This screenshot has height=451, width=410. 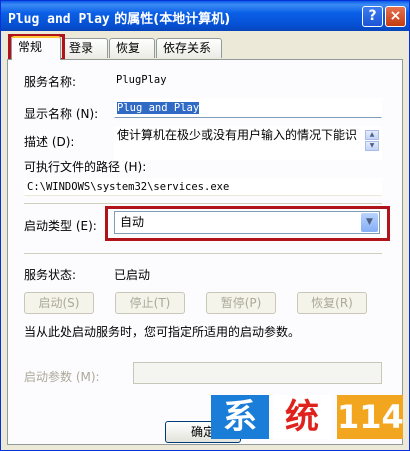 I want to click on tab-dependencies: 依存关系, so click(x=189, y=48).